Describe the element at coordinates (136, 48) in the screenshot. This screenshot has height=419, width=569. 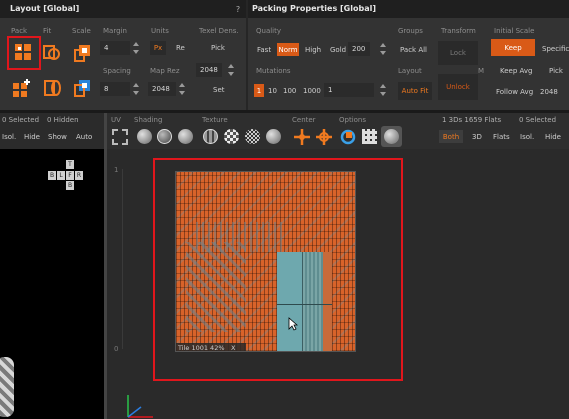
I see `margin-stepper` at that location.